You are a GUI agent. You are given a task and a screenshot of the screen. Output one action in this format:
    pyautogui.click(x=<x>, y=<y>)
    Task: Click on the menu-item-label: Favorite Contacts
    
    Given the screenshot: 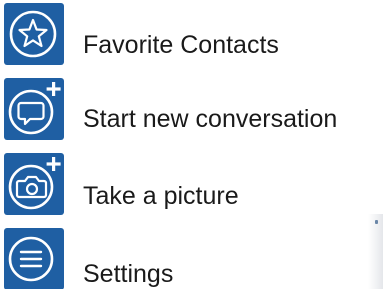 What is the action you would take?
    pyautogui.click(x=181, y=45)
    